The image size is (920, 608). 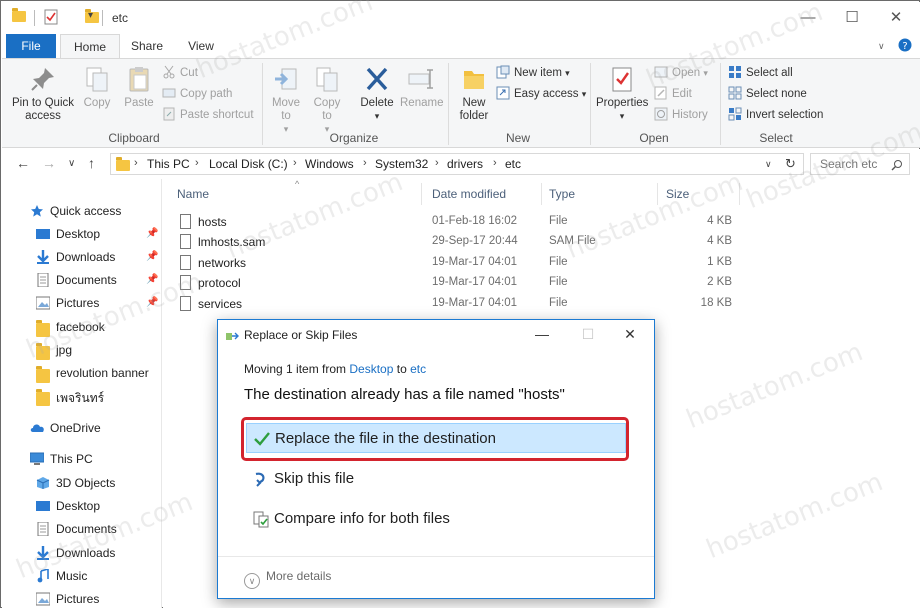 What do you see at coordinates (767, 94) in the screenshot?
I see `select-none-button: Select none` at bounding box center [767, 94].